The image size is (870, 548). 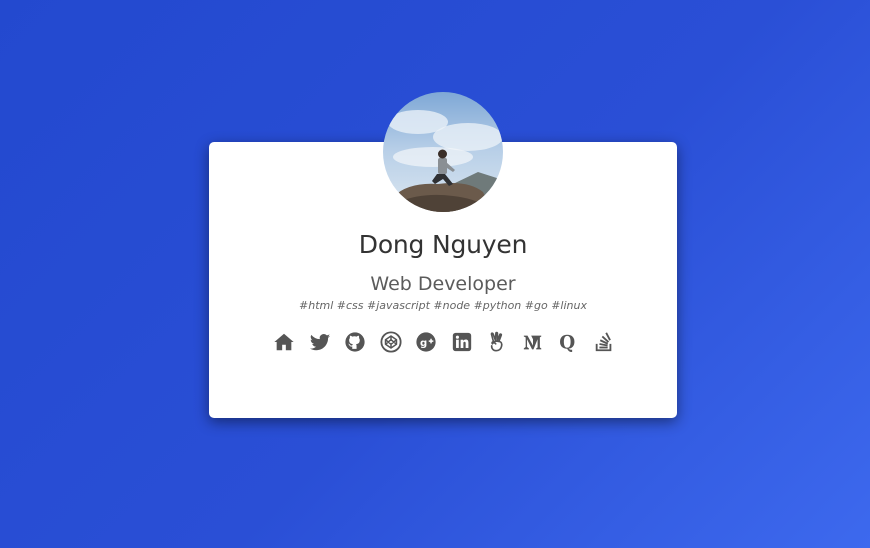 I want to click on medium-icon, so click(x=532, y=342).